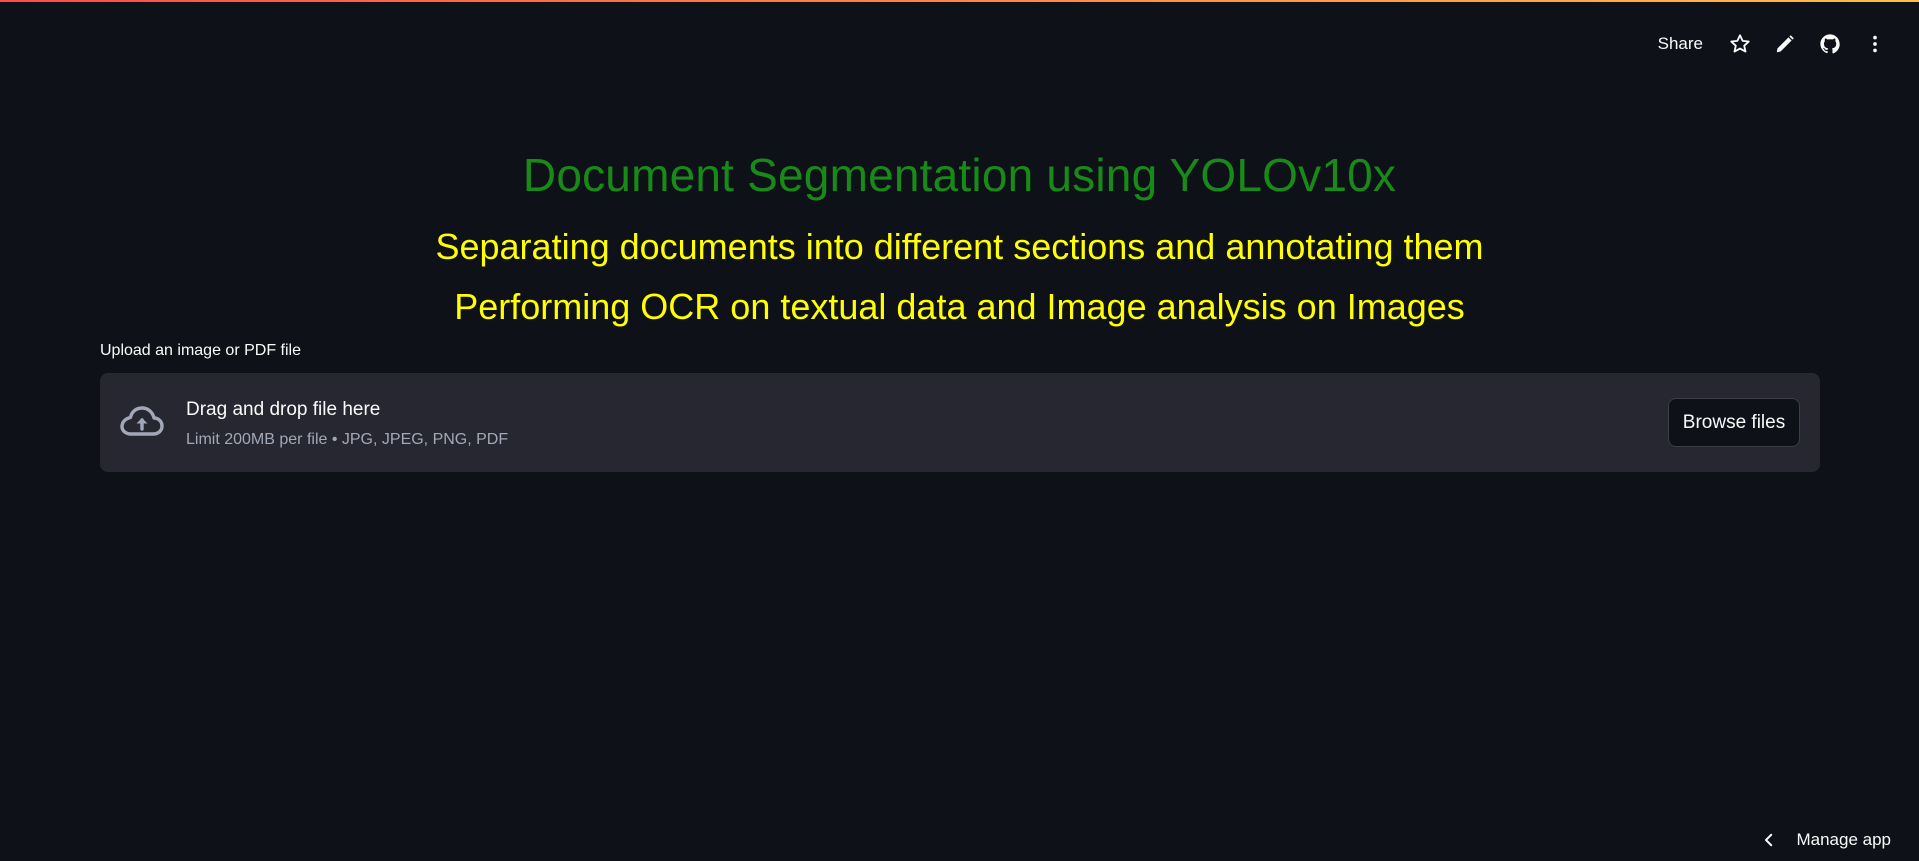  Describe the element at coordinates (1683, 44) in the screenshot. I see `share-button: Share` at that location.